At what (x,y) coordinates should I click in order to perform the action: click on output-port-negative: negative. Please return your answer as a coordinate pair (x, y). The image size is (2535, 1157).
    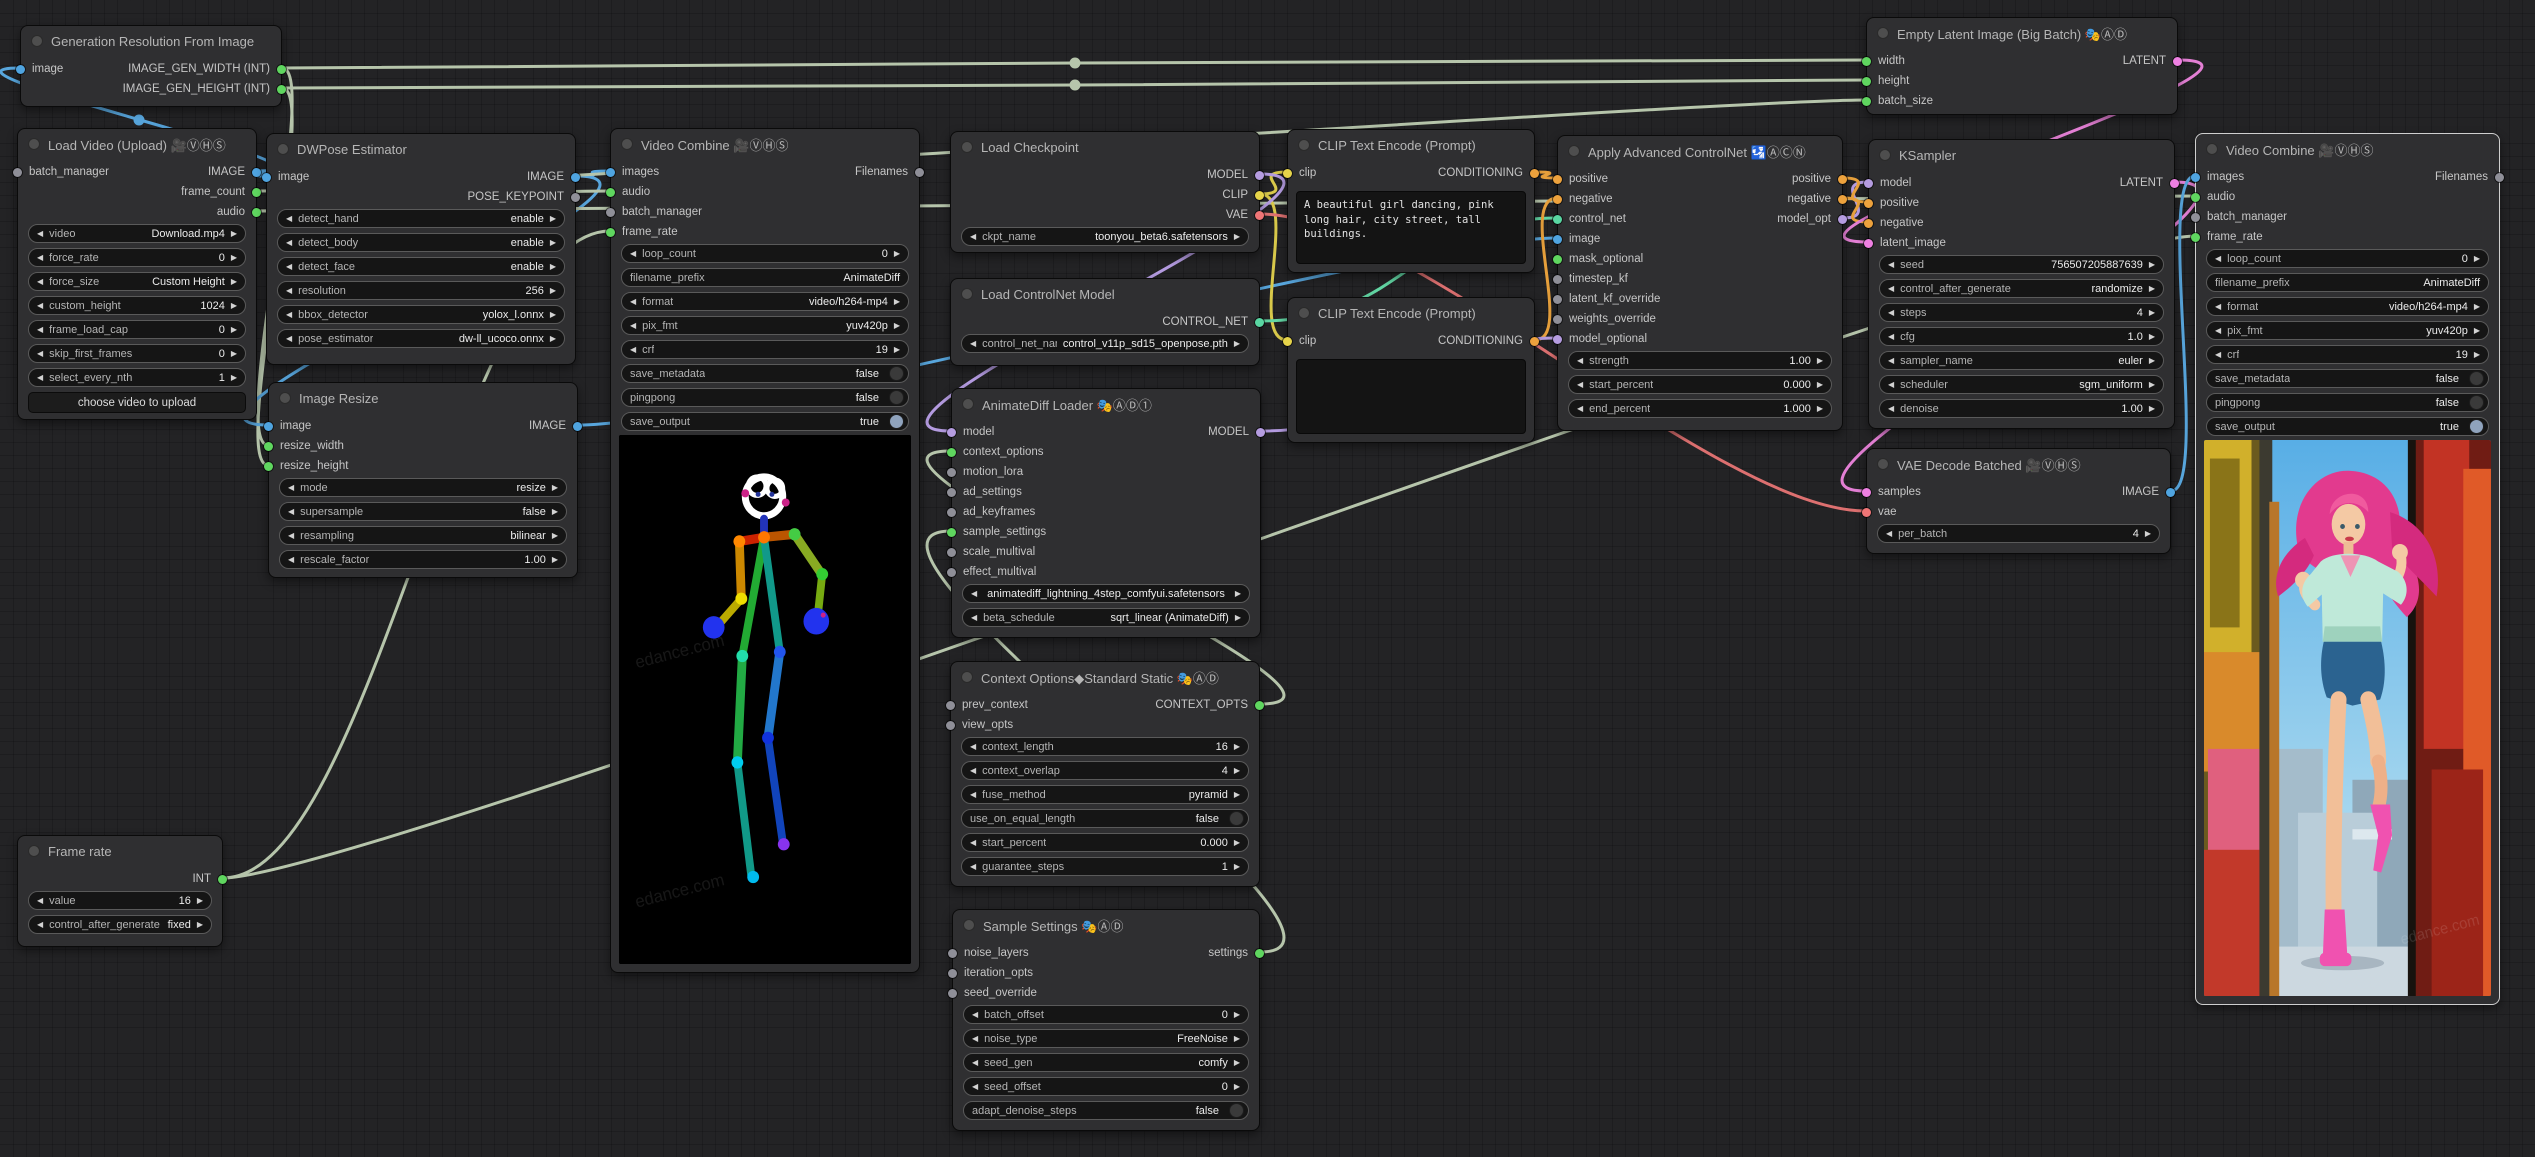
    Looking at the image, I should click on (1817, 199).